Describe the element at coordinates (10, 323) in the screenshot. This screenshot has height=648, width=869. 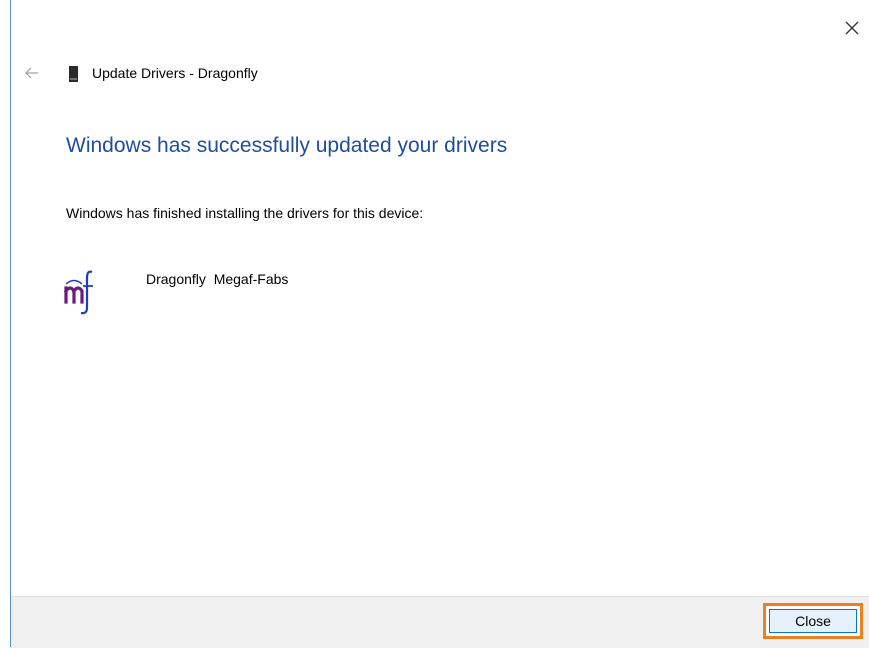
I see `window-left-border` at that location.